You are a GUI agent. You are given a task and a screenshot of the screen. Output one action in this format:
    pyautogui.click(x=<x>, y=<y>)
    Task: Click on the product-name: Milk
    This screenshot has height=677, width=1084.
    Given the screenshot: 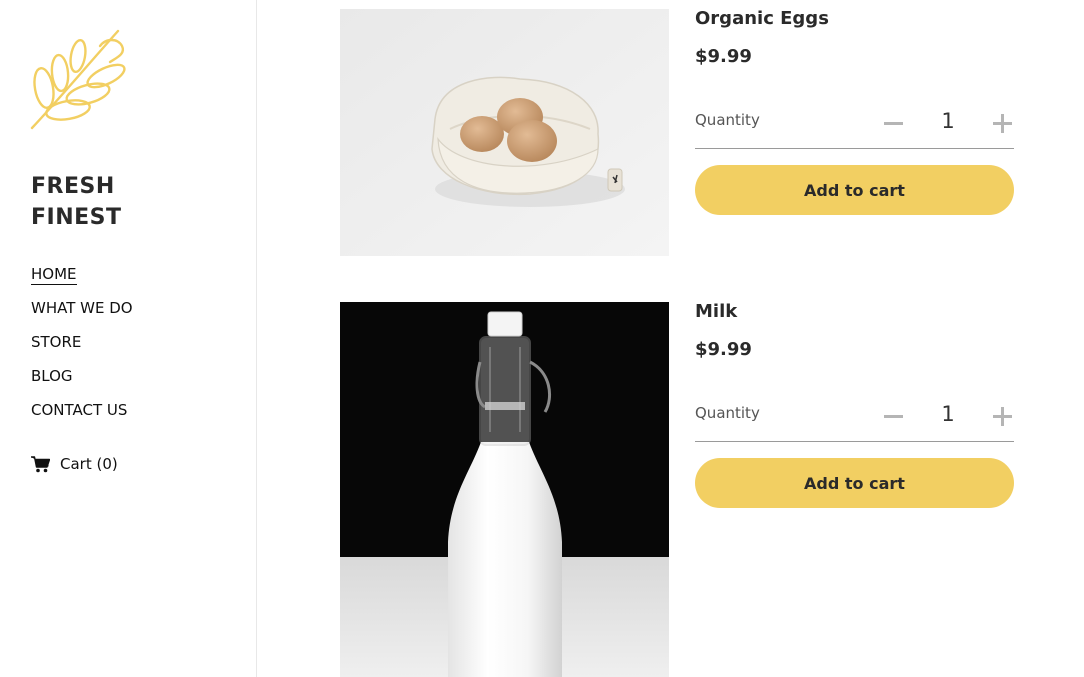 What is the action you would take?
    pyautogui.click(x=716, y=312)
    